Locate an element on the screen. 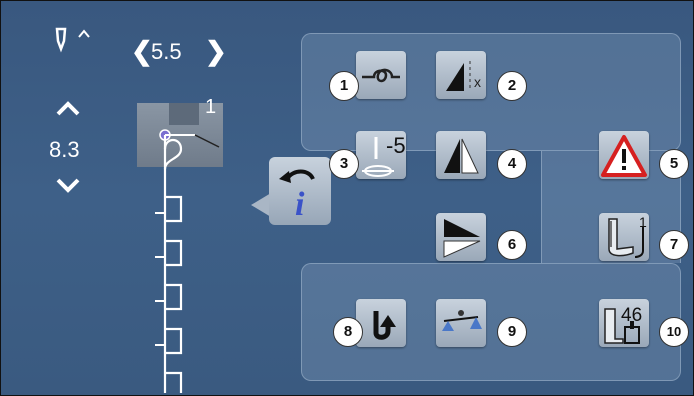 The width and height of the screenshot is (694, 396). needle-stop-button: 46 is located at coordinates (624, 323).